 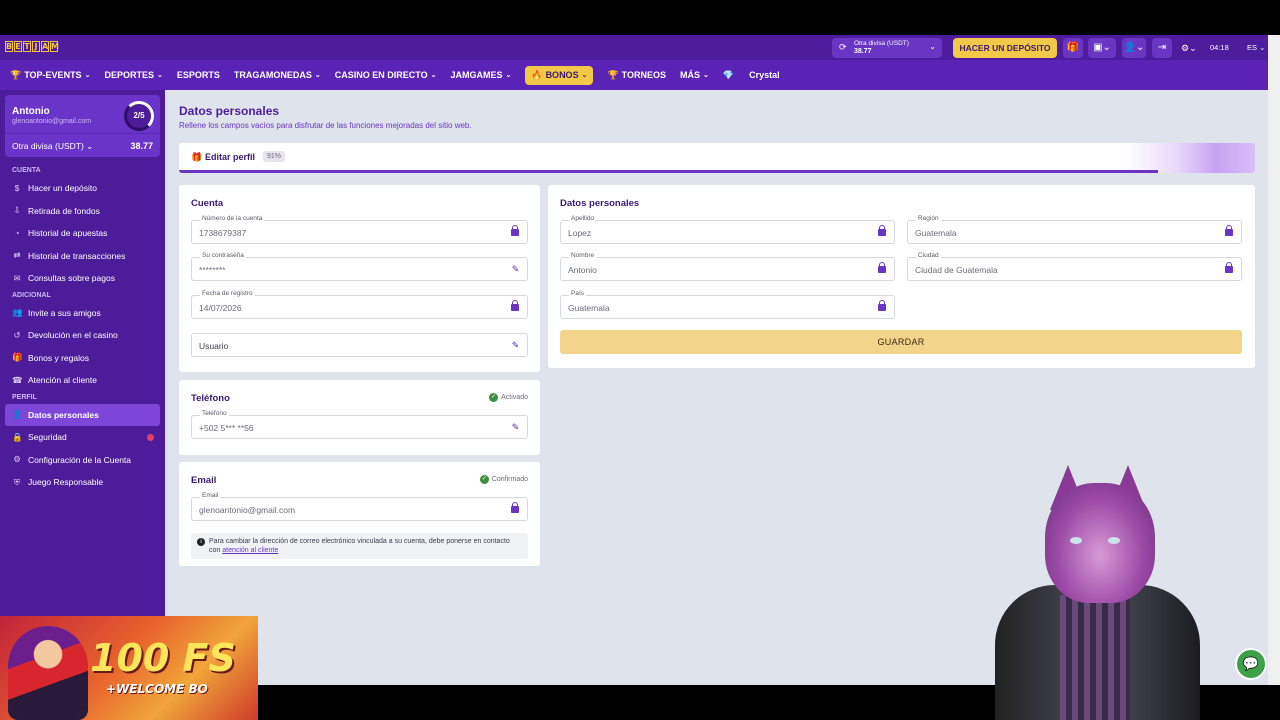 What do you see at coordinates (359, 345) in the screenshot?
I see `username-field: Usuario ✎` at bounding box center [359, 345].